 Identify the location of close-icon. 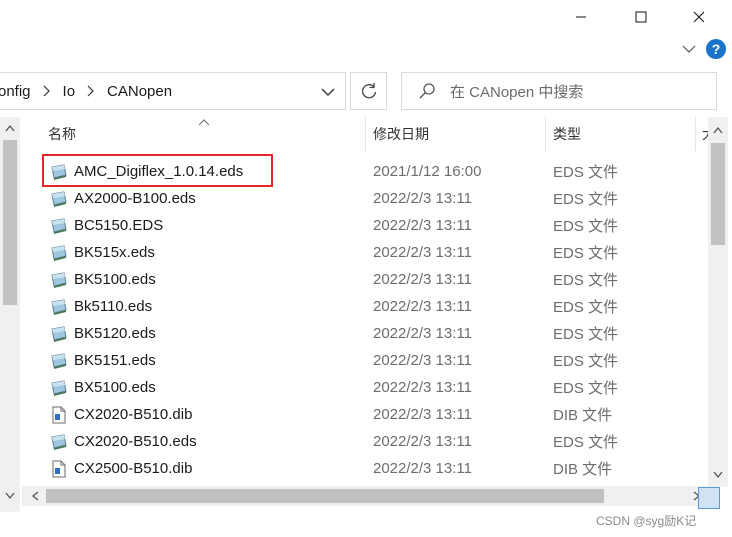
(699, 17).